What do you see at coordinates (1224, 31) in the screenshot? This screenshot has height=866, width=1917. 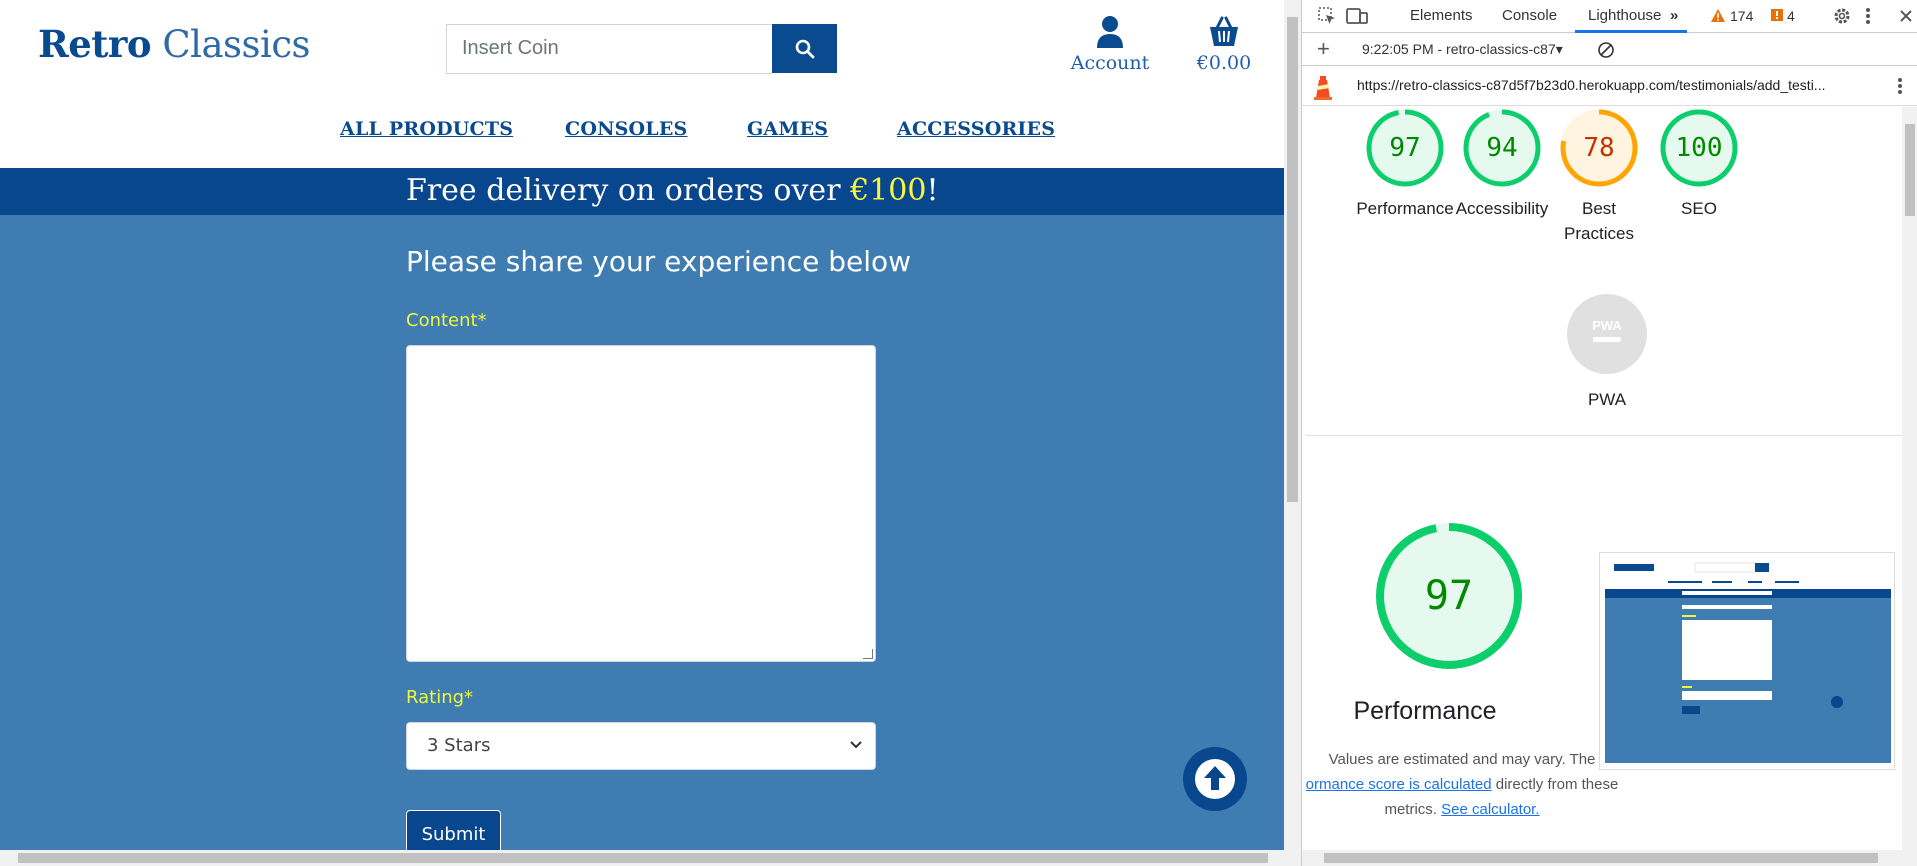 I see `basket-icon` at bounding box center [1224, 31].